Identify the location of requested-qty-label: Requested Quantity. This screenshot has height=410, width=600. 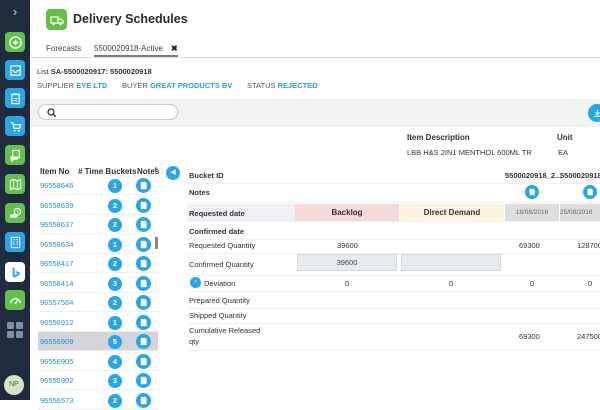
(222, 245).